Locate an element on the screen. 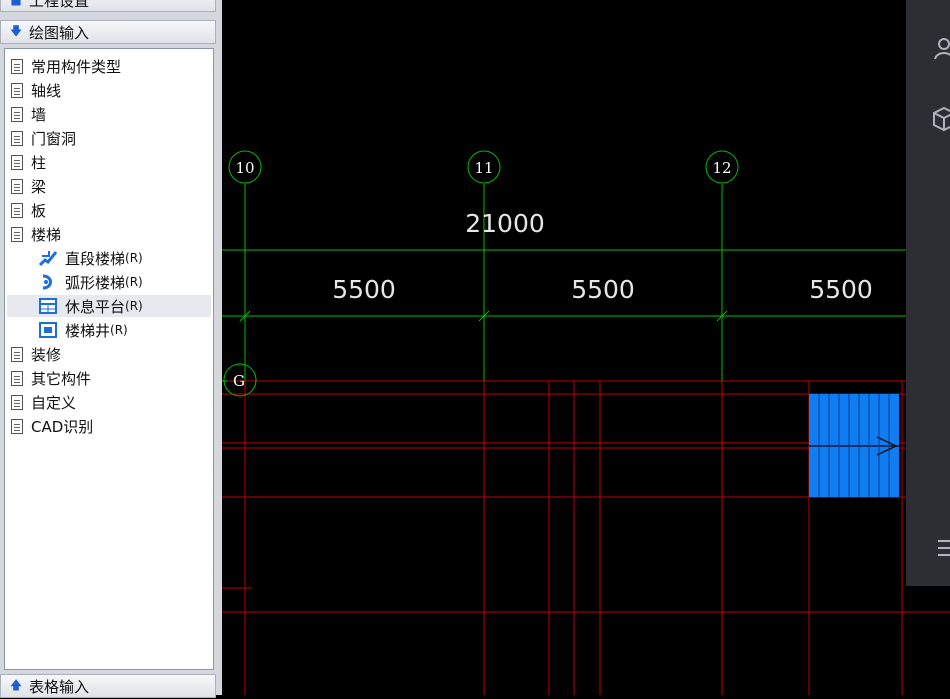  tree-item-label: 轴线 is located at coordinates (46, 90).